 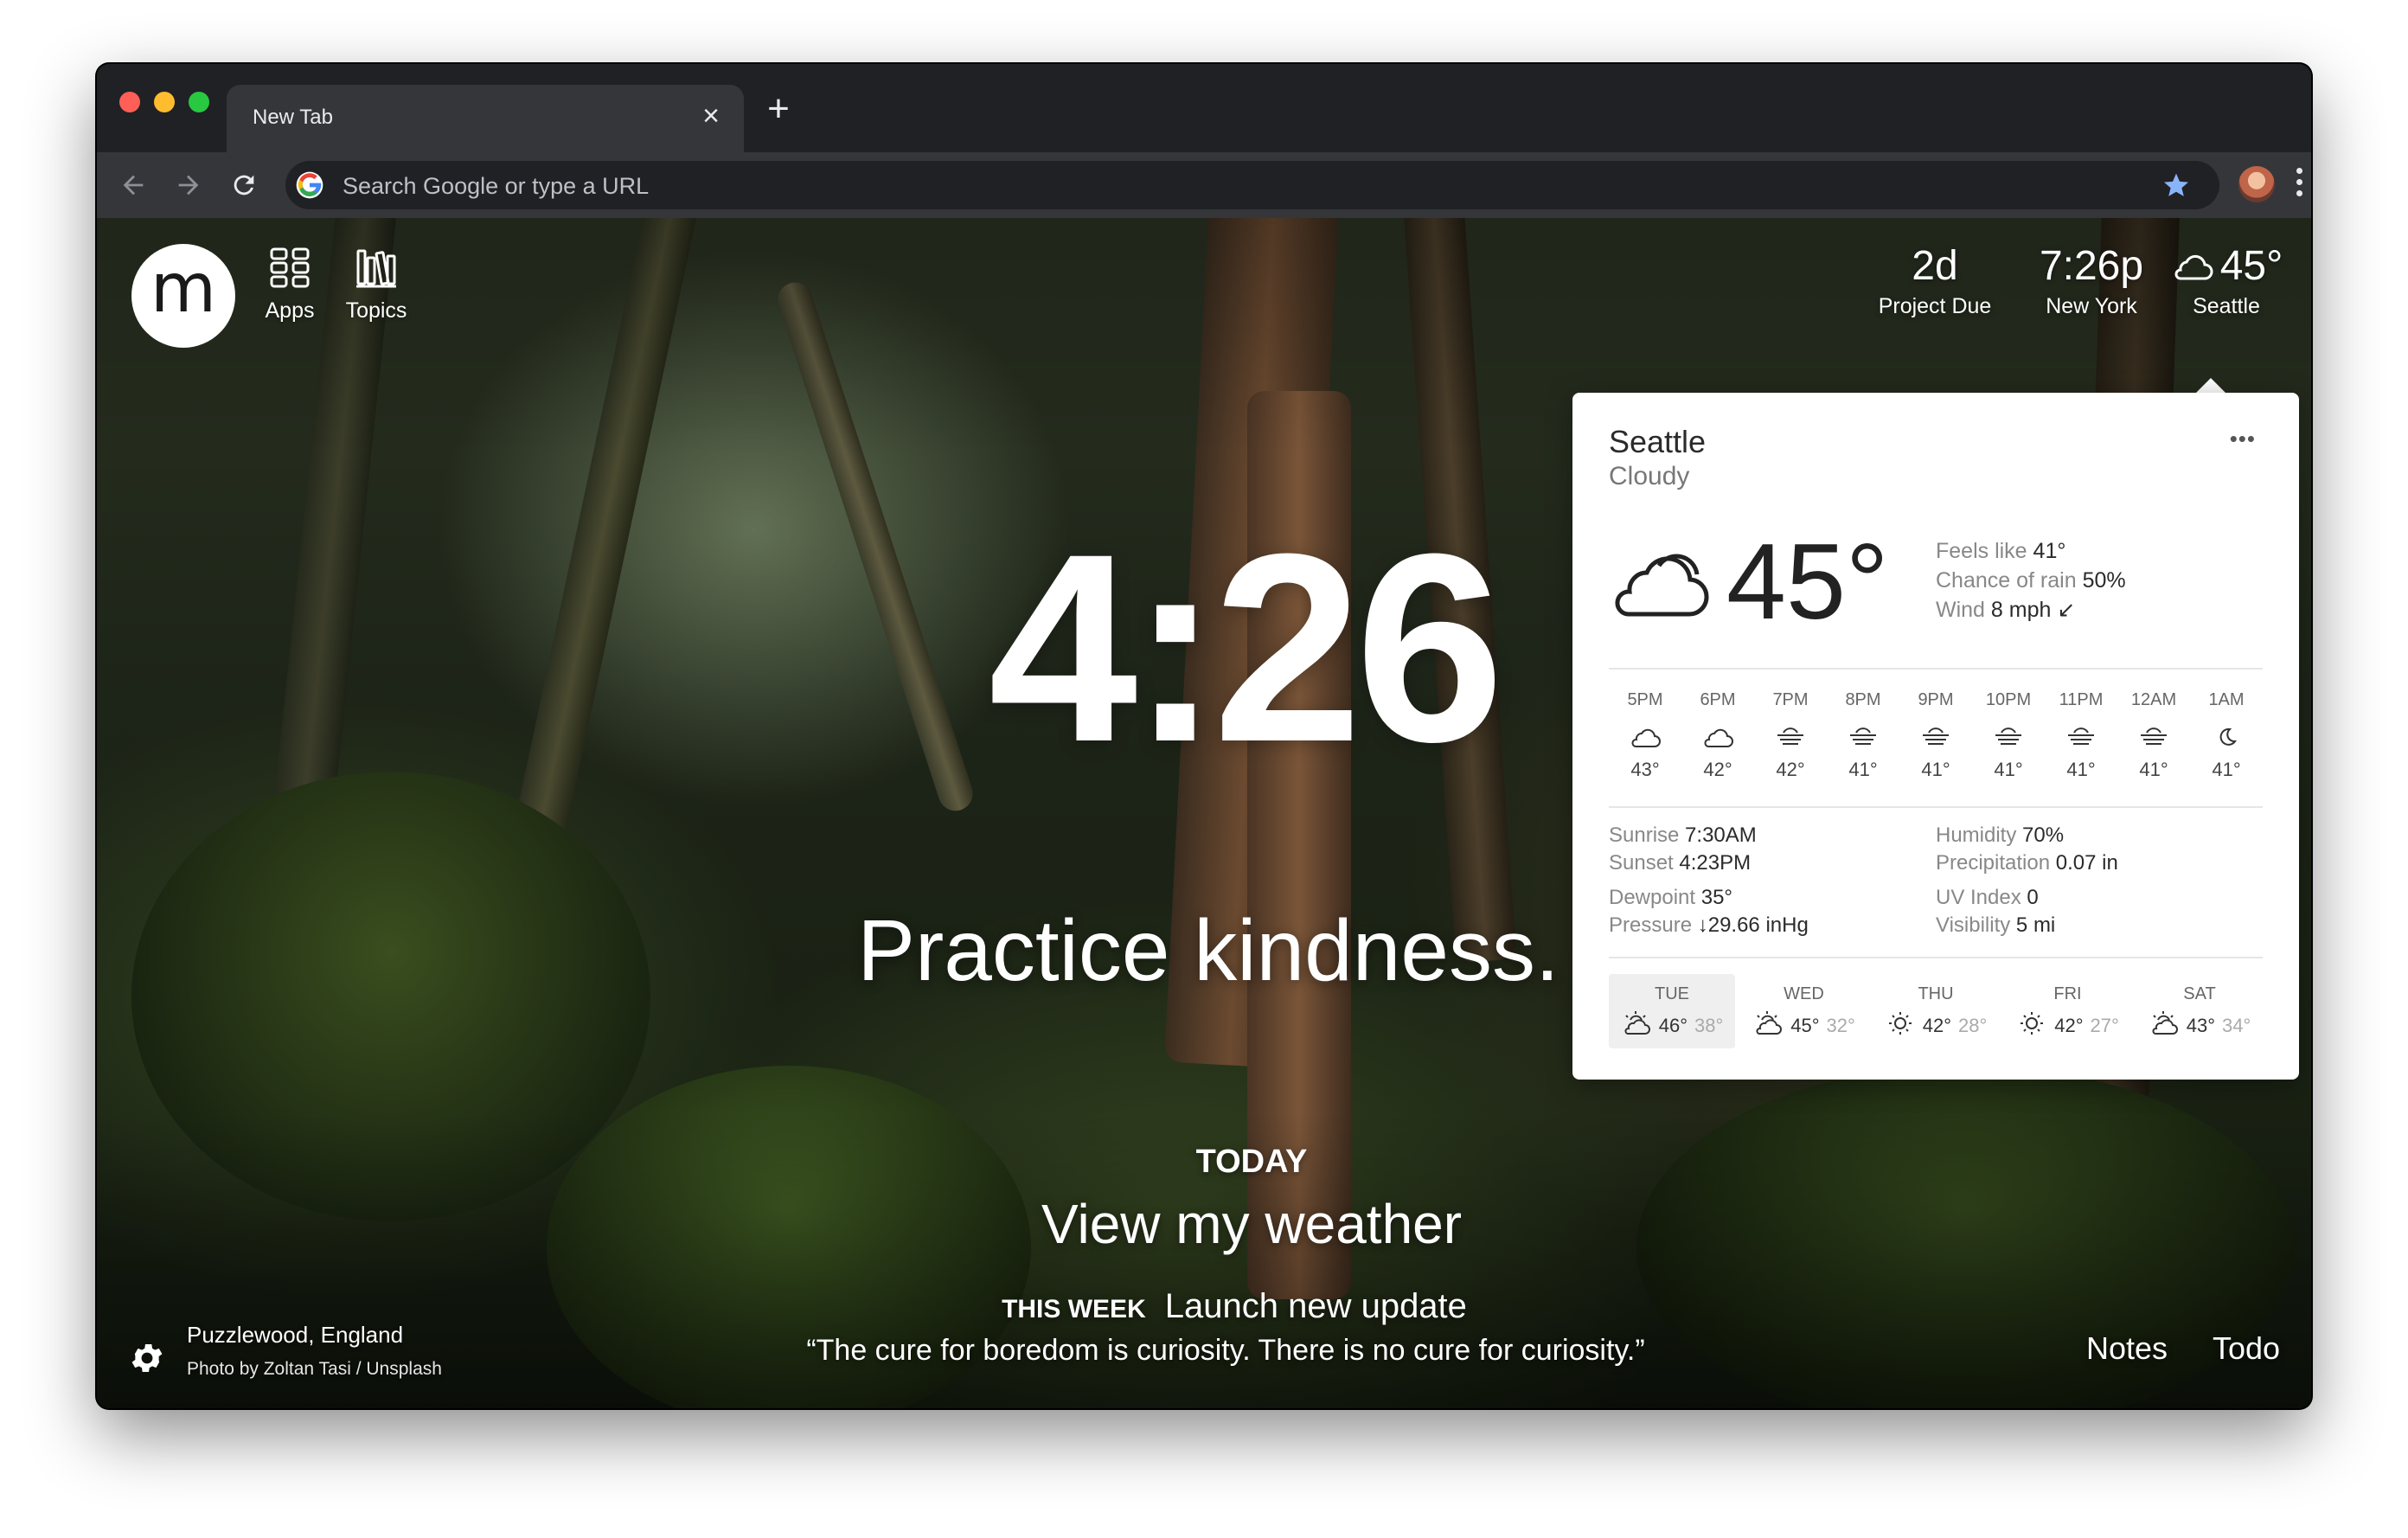 I want to click on topics-button: Topics, so click(x=376, y=285).